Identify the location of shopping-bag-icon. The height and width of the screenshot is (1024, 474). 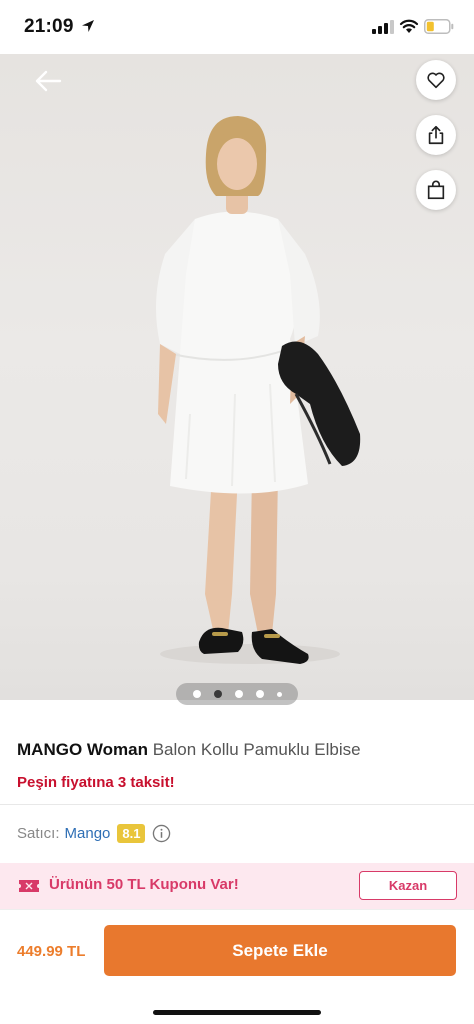
(436, 190).